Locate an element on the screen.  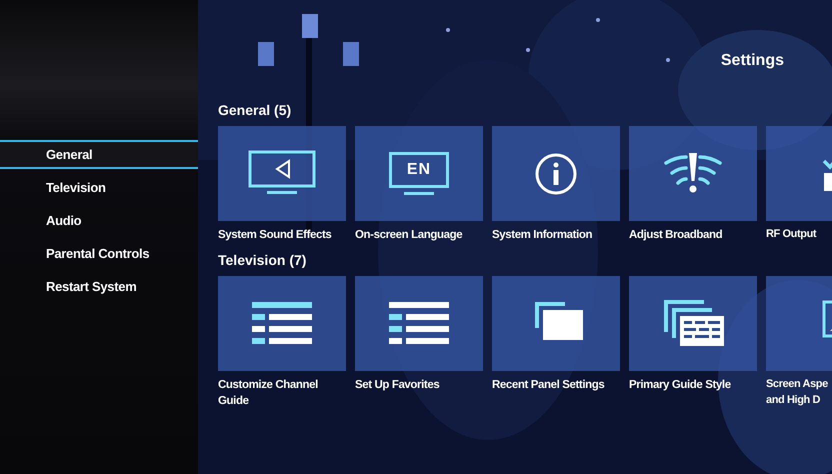
sidebar-item: Television is located at coordinates (99, 187).